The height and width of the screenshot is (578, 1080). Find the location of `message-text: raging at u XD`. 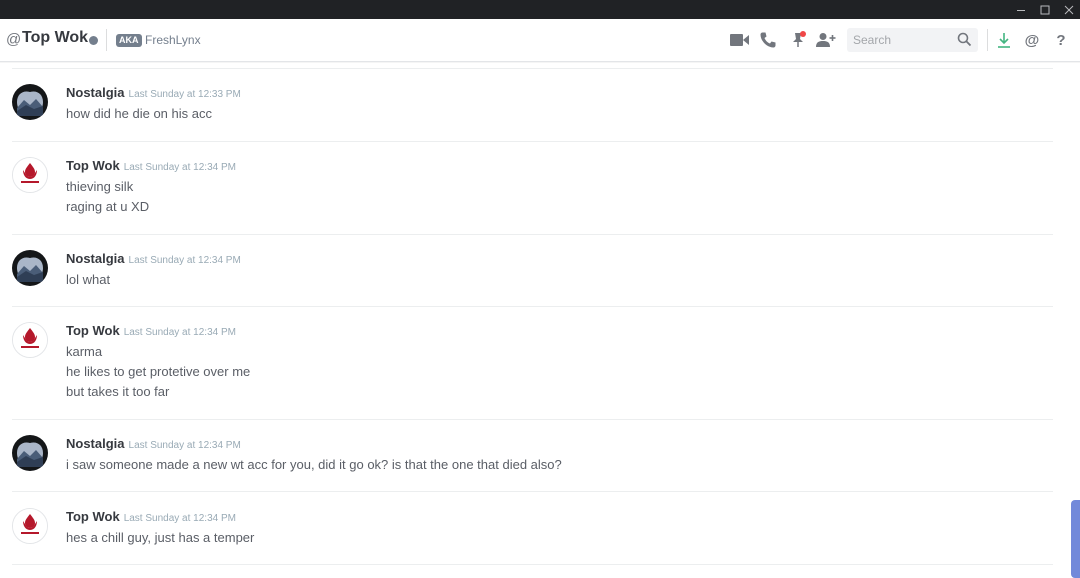

message-text: raging at u XD is located at coordinates (108, 206).